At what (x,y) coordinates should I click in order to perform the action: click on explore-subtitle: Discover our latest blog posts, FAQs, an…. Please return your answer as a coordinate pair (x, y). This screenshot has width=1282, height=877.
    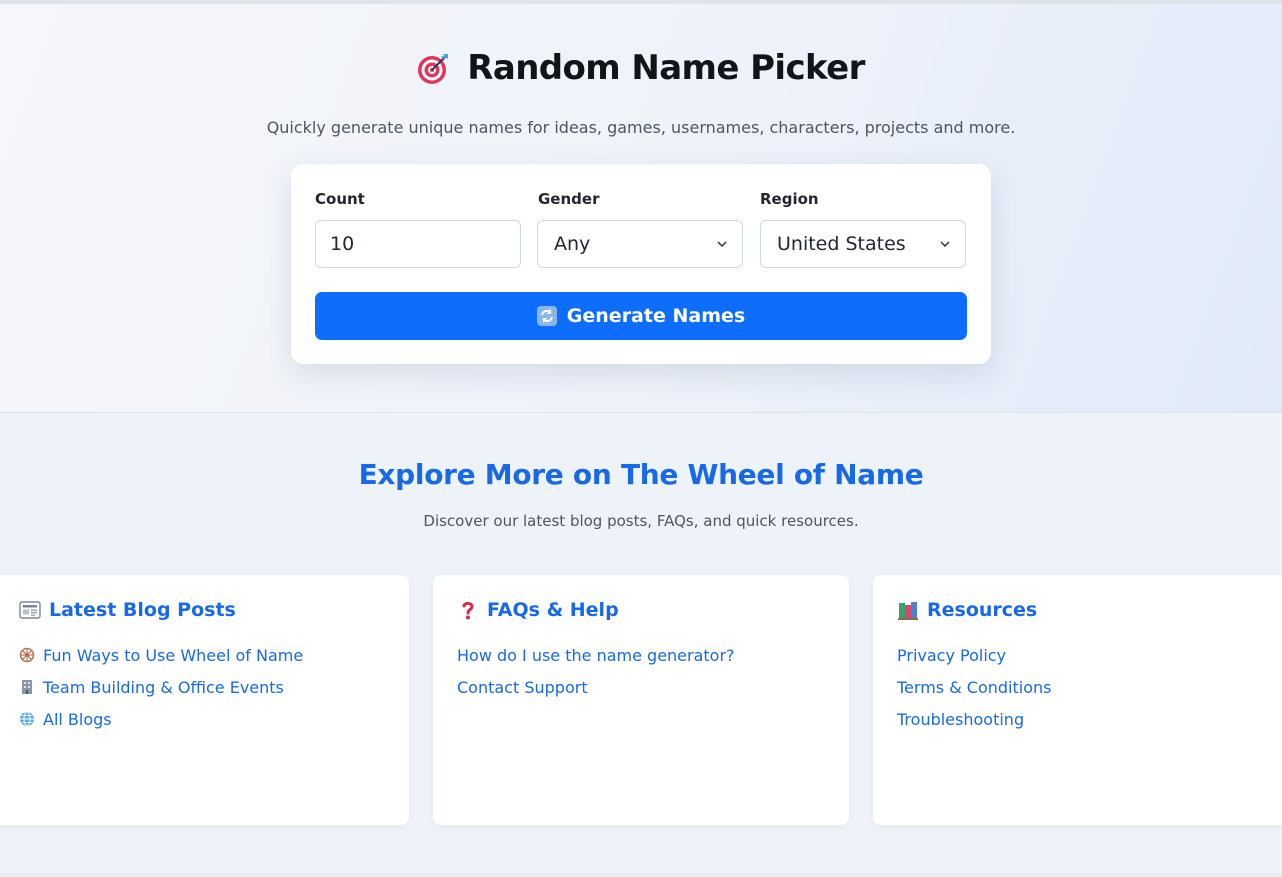
    Looking at the image, I should click on (641, 521).